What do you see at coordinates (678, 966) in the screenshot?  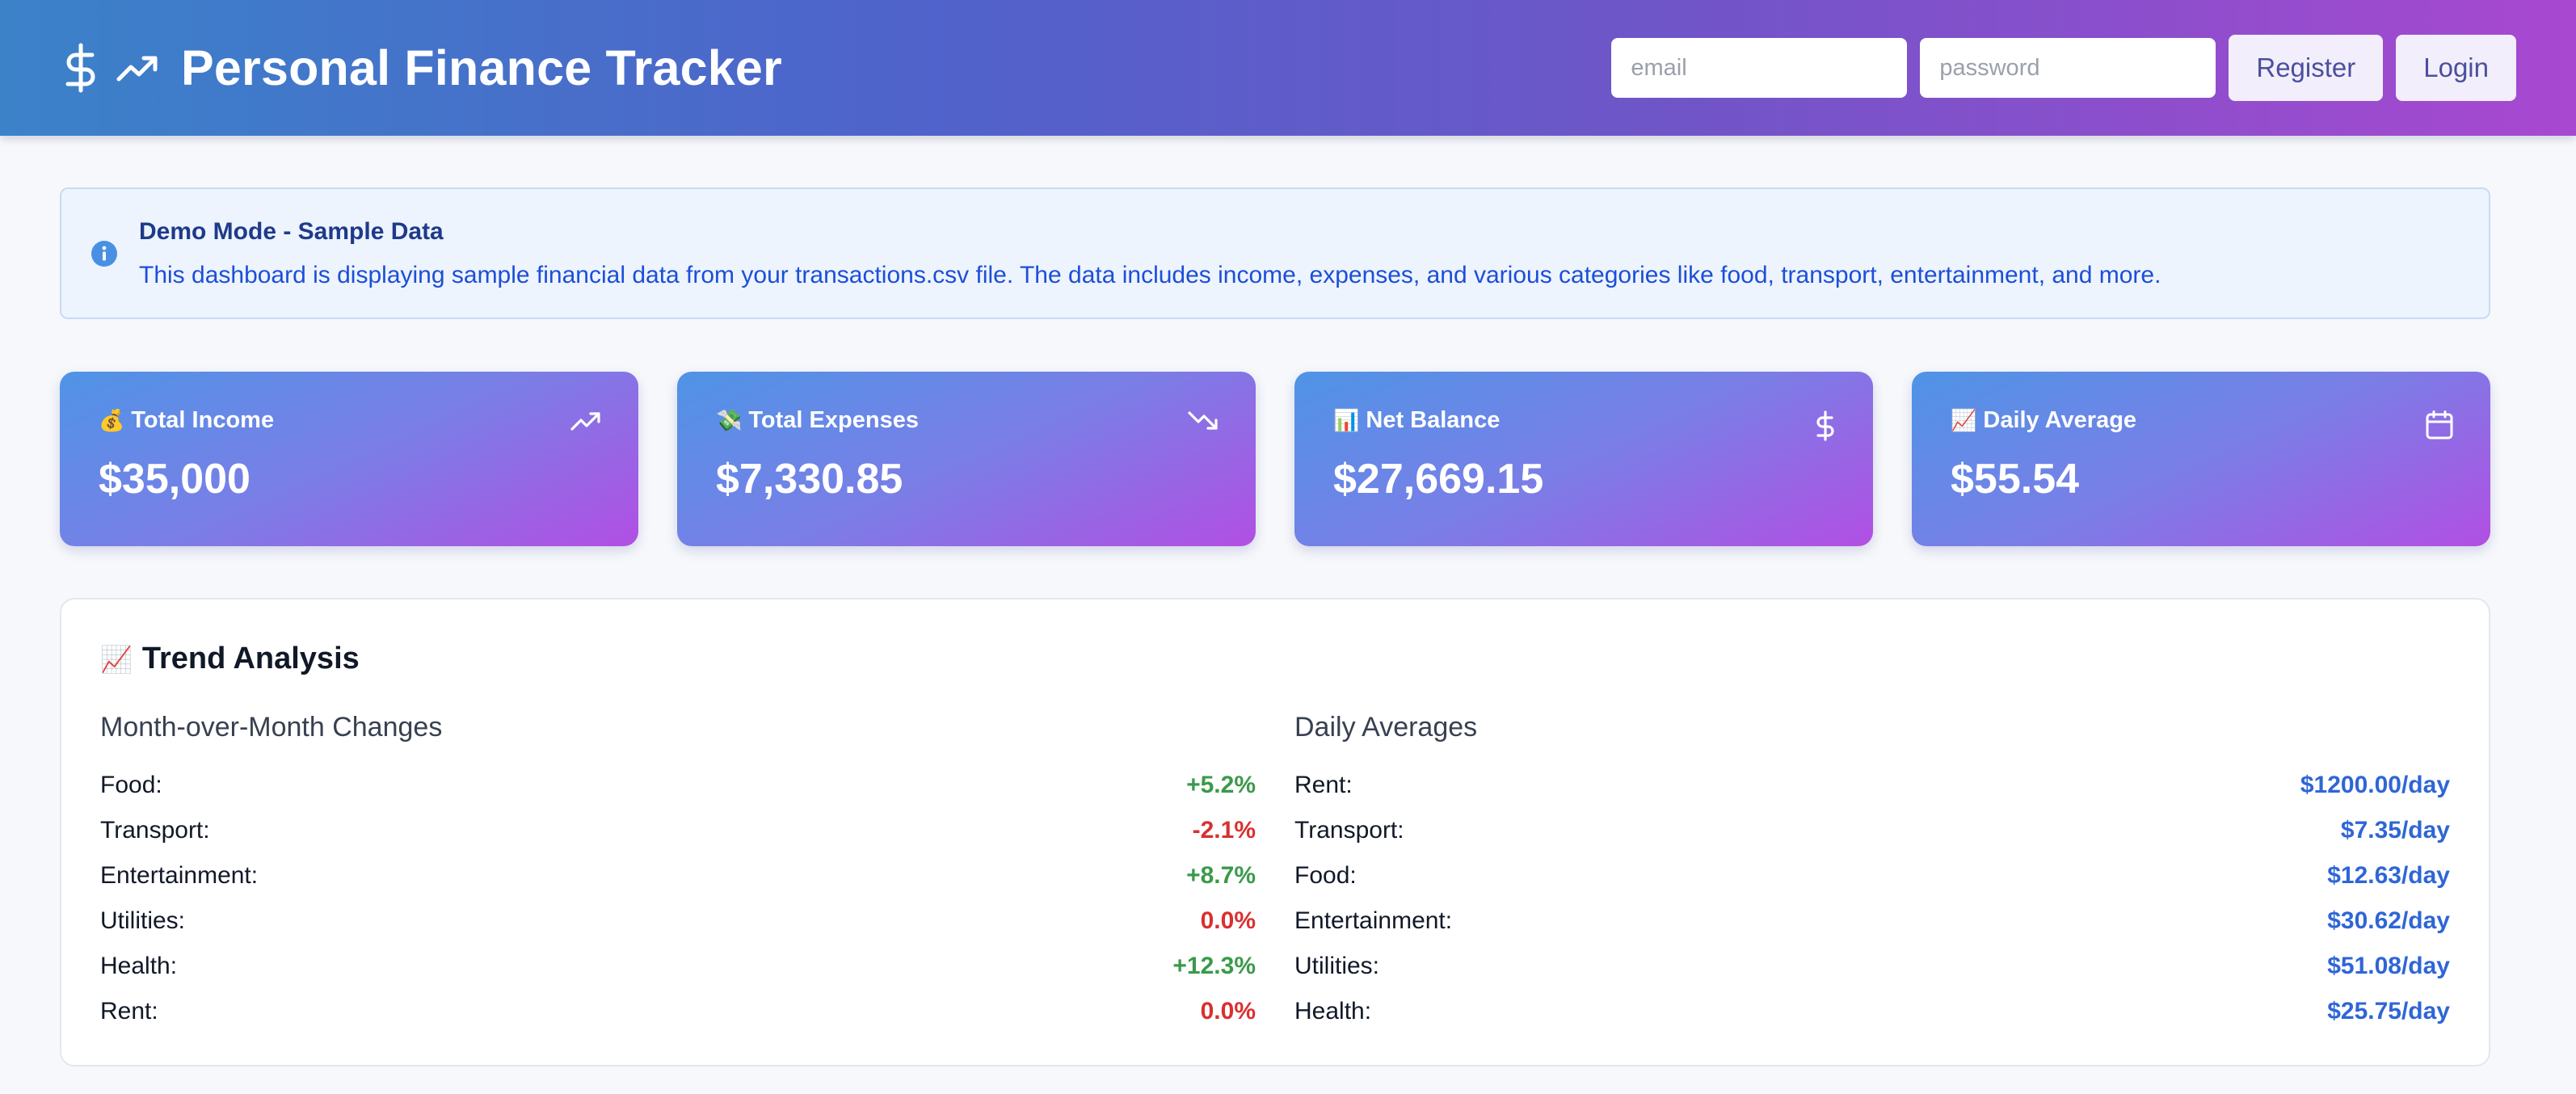 I see `list-item: Health: +12.3%` at bounding box center [678, 966].